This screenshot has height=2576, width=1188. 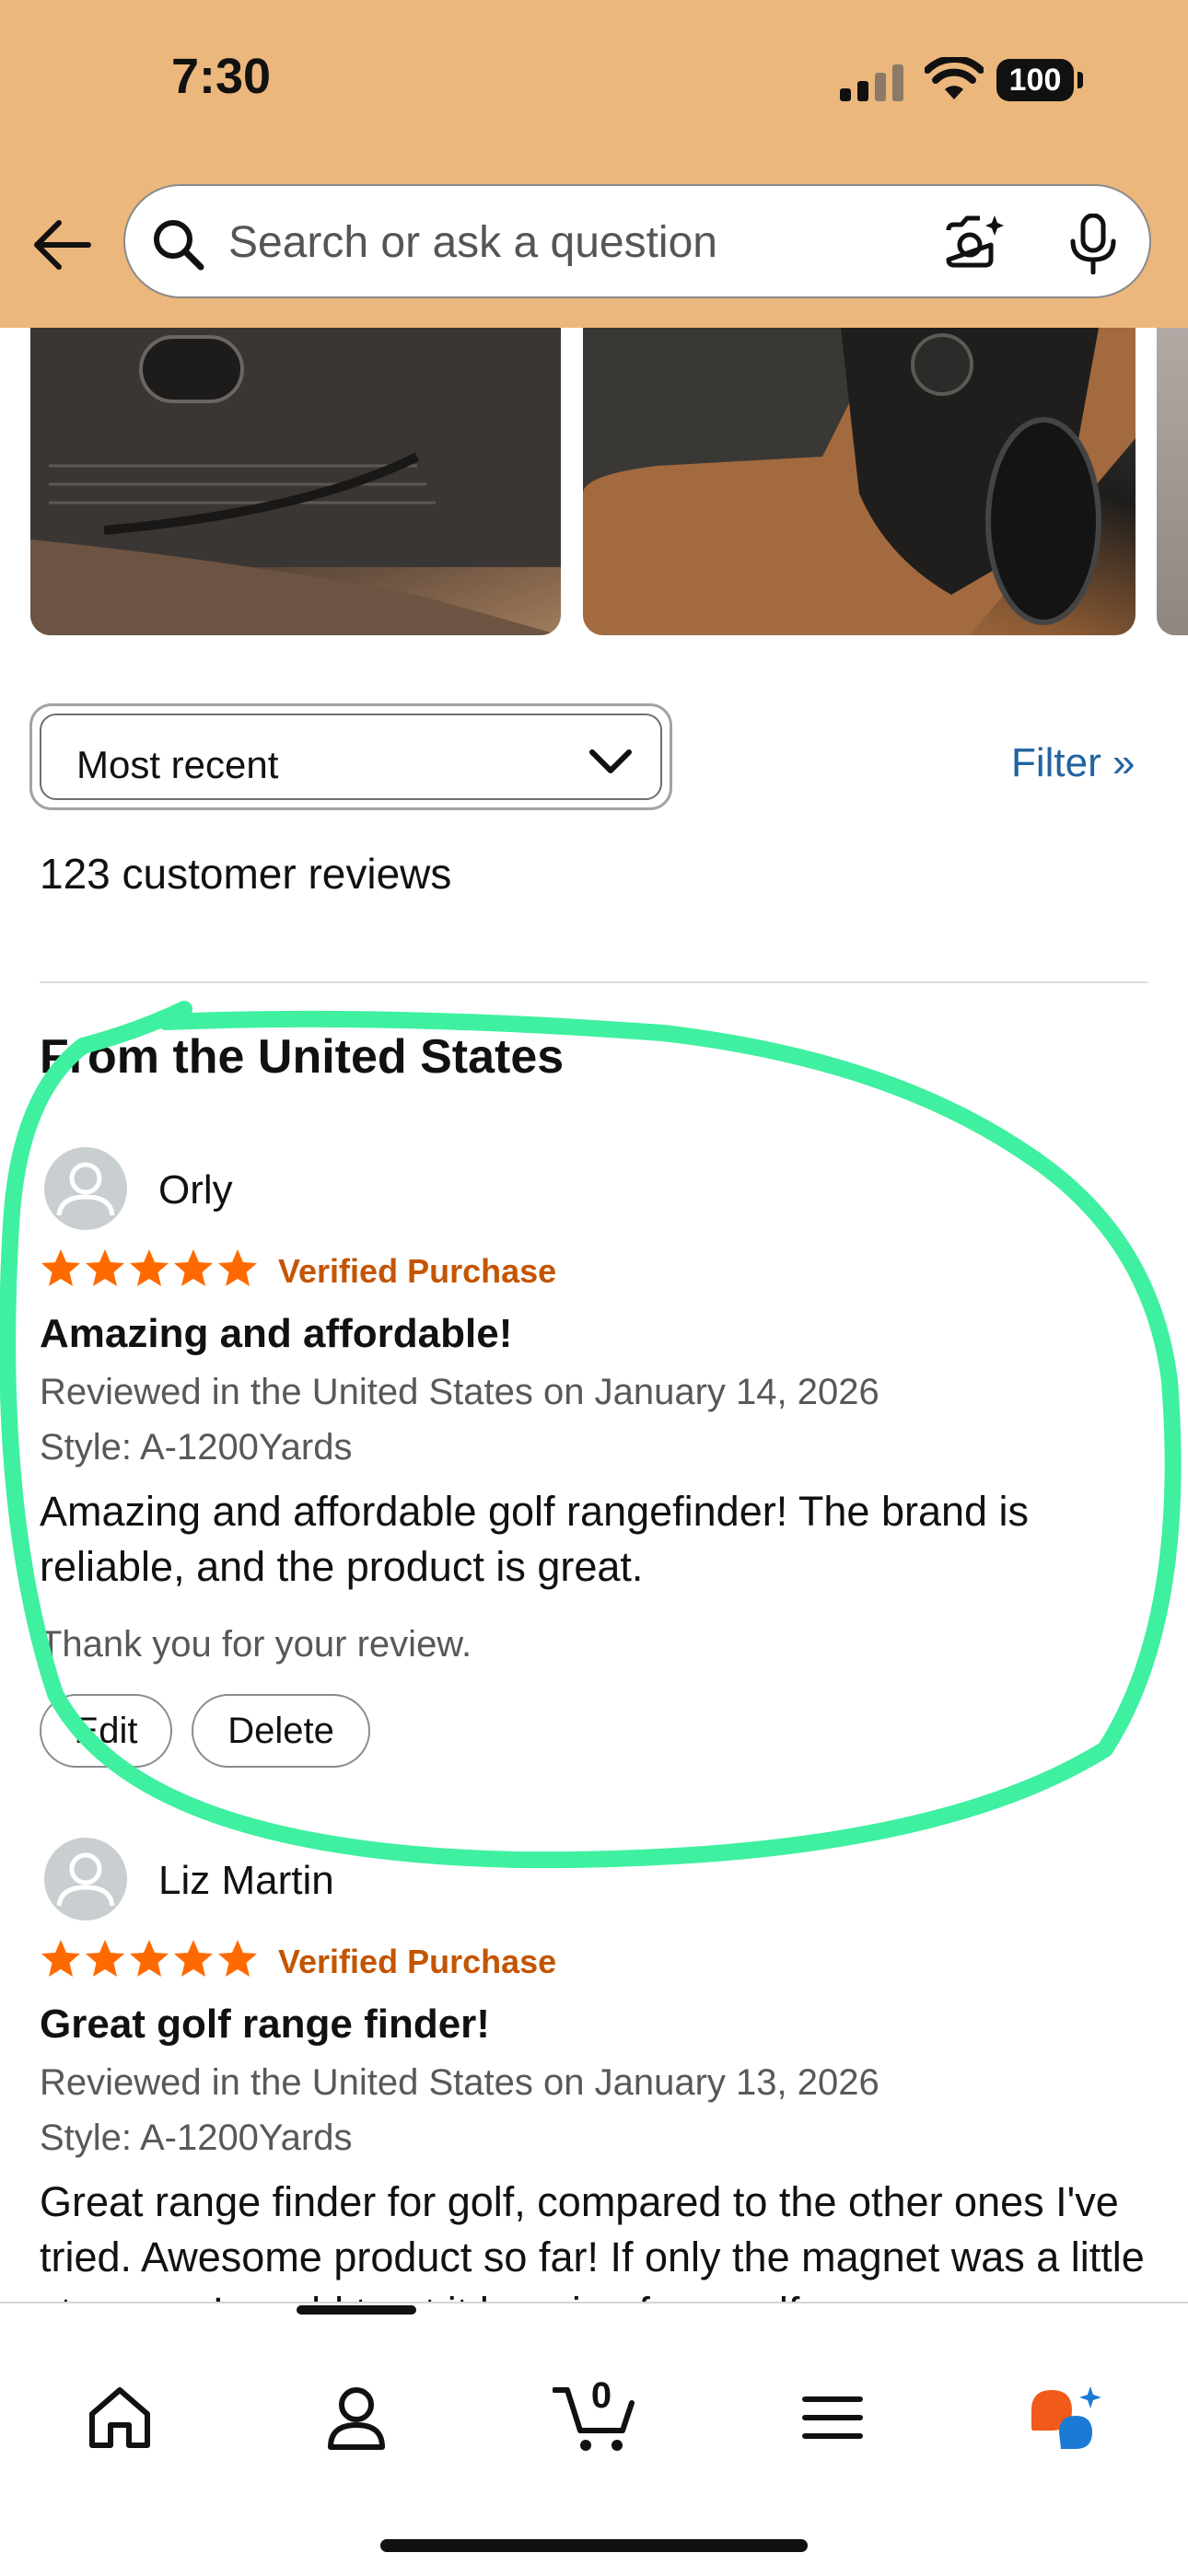 I want to click on chevron-down-icon, so click(x=610, y=761).